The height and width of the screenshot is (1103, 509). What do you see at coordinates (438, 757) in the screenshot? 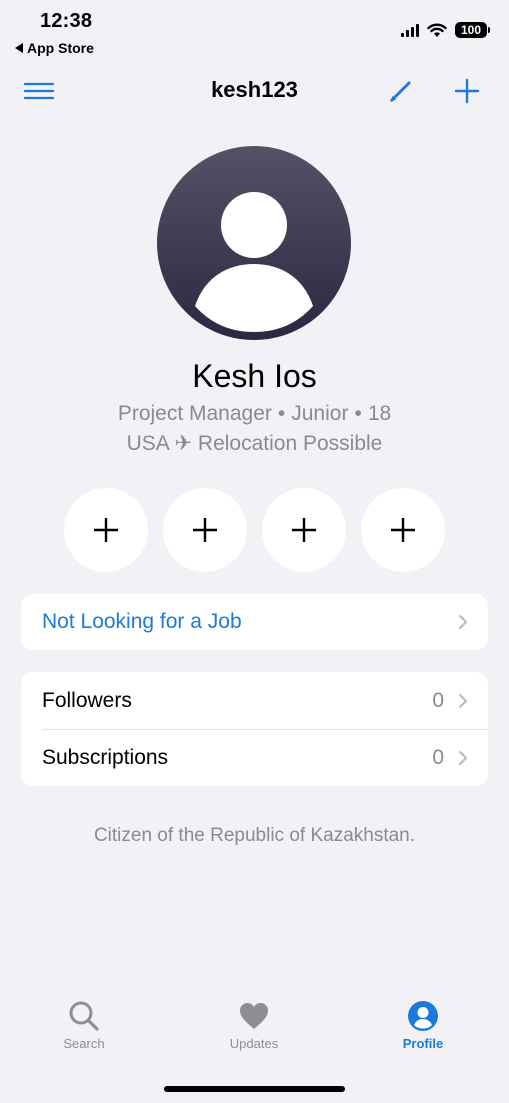
I see `subscriptions-count: 0` at bounding box center [438, 757].